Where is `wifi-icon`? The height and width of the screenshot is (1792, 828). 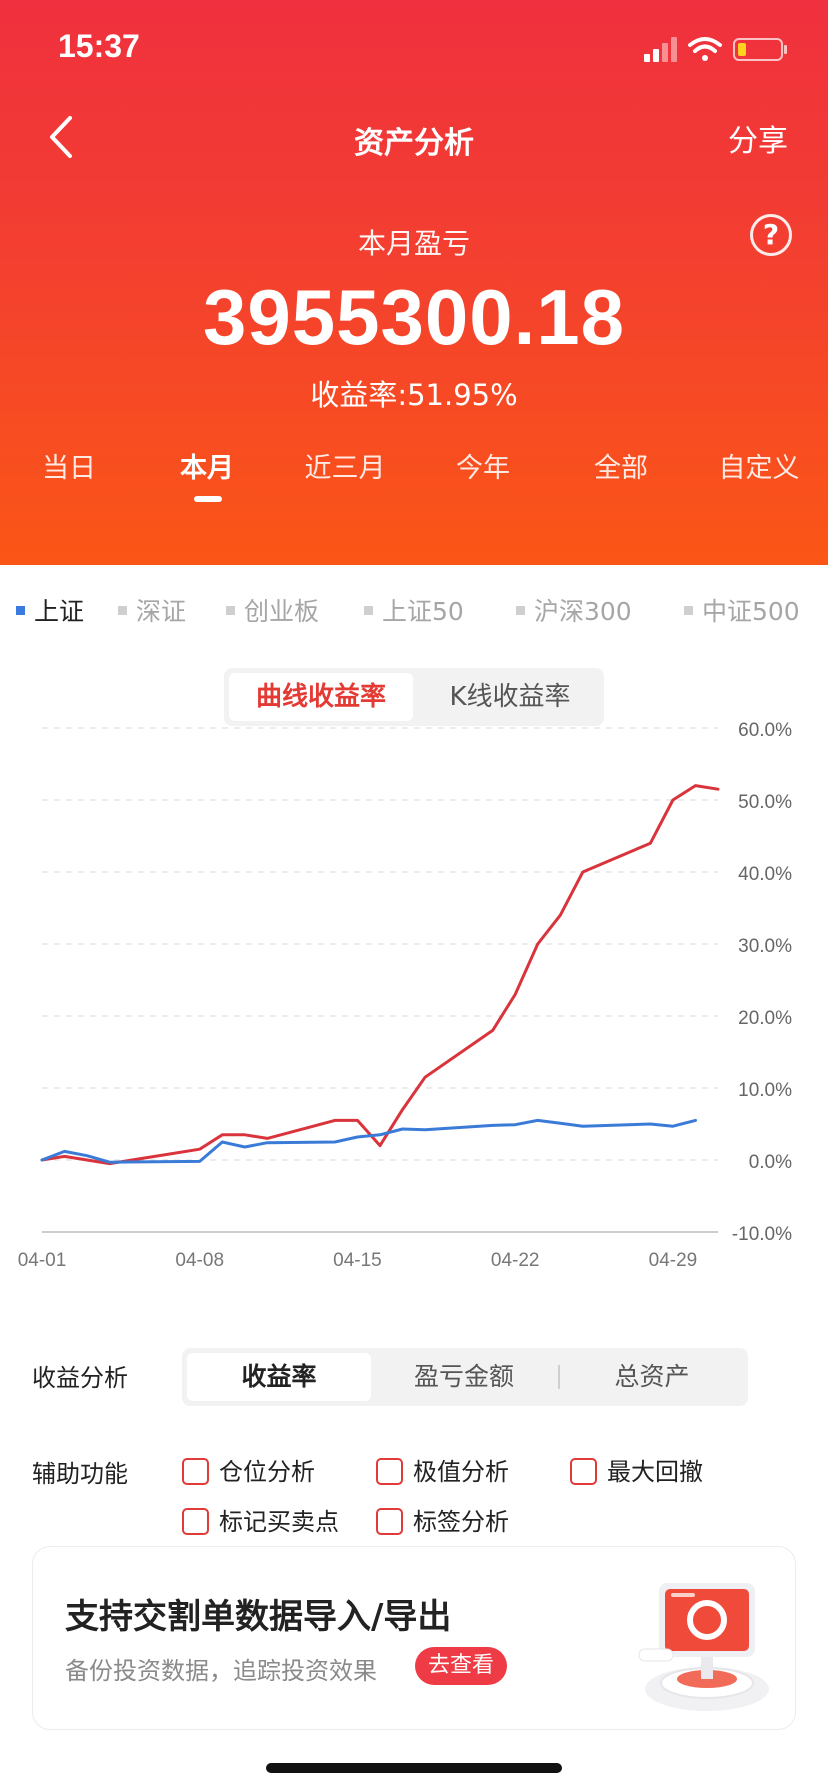
wifi-icon is located at coordinates (705, 49).